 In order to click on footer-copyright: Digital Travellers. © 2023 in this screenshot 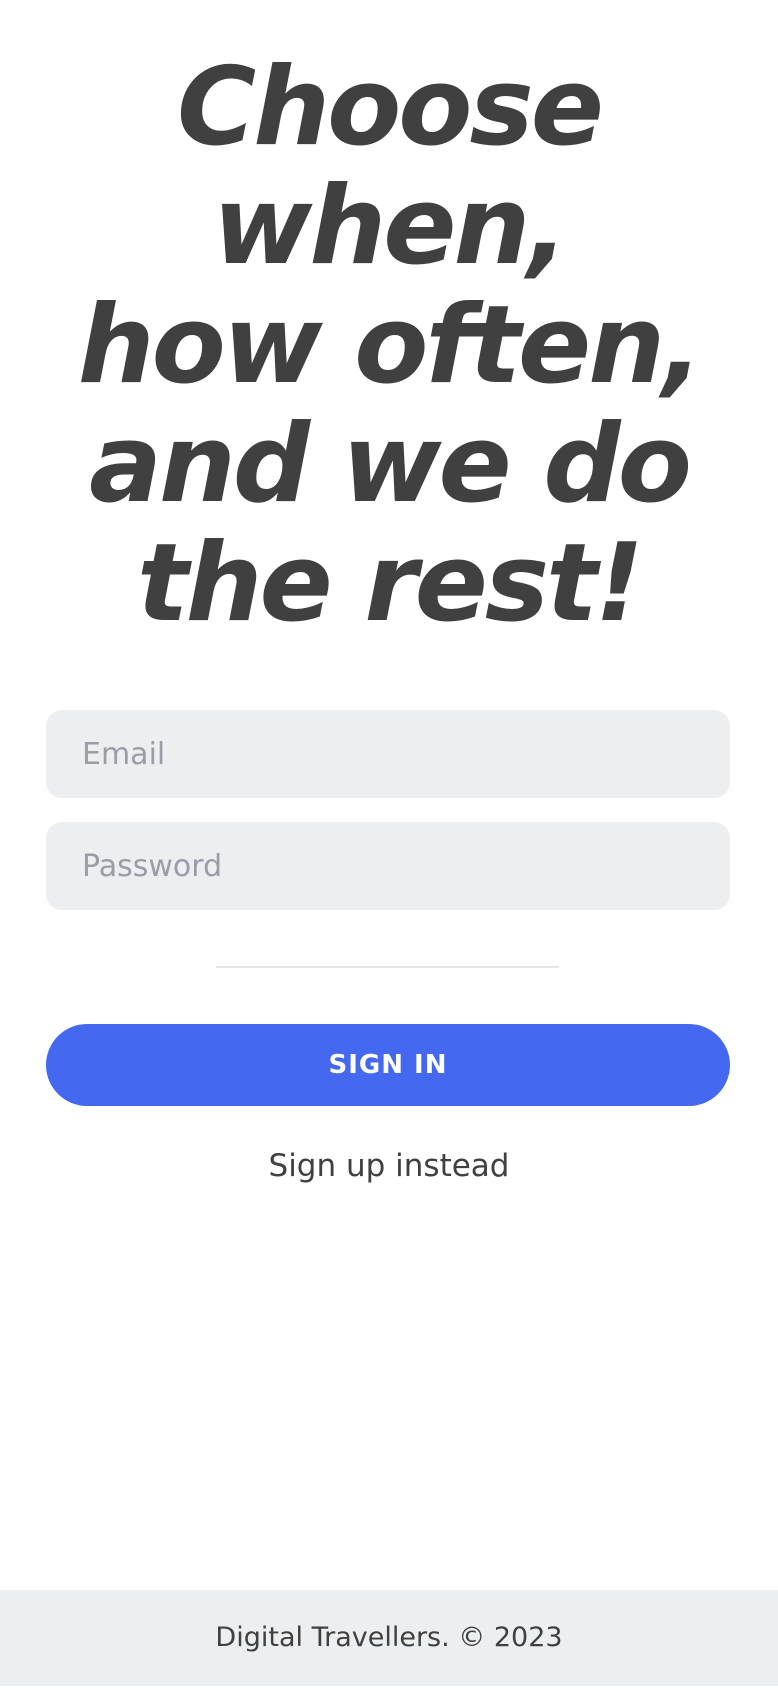, I will do `click(389, 1637)`.